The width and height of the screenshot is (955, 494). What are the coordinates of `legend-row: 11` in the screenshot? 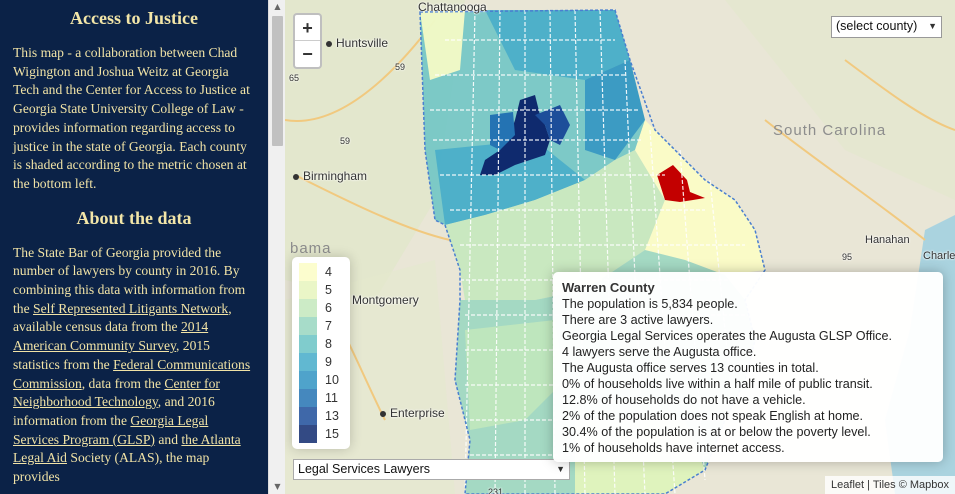 It's located at (324, 398).